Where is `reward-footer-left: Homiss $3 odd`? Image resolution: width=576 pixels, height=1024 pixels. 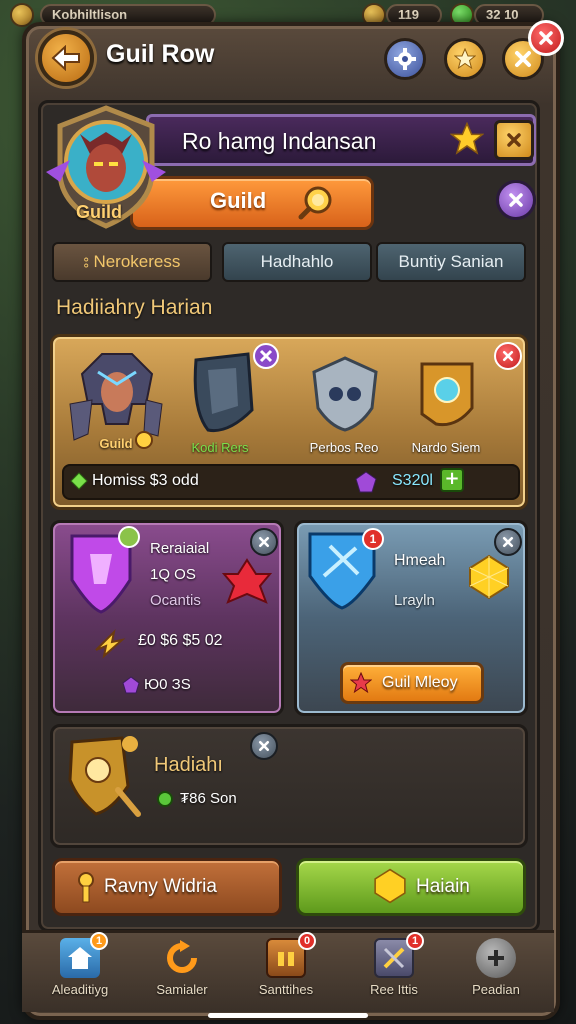
reward-footer-left: Homiss $3 odd is located at coordinates (145, 480).